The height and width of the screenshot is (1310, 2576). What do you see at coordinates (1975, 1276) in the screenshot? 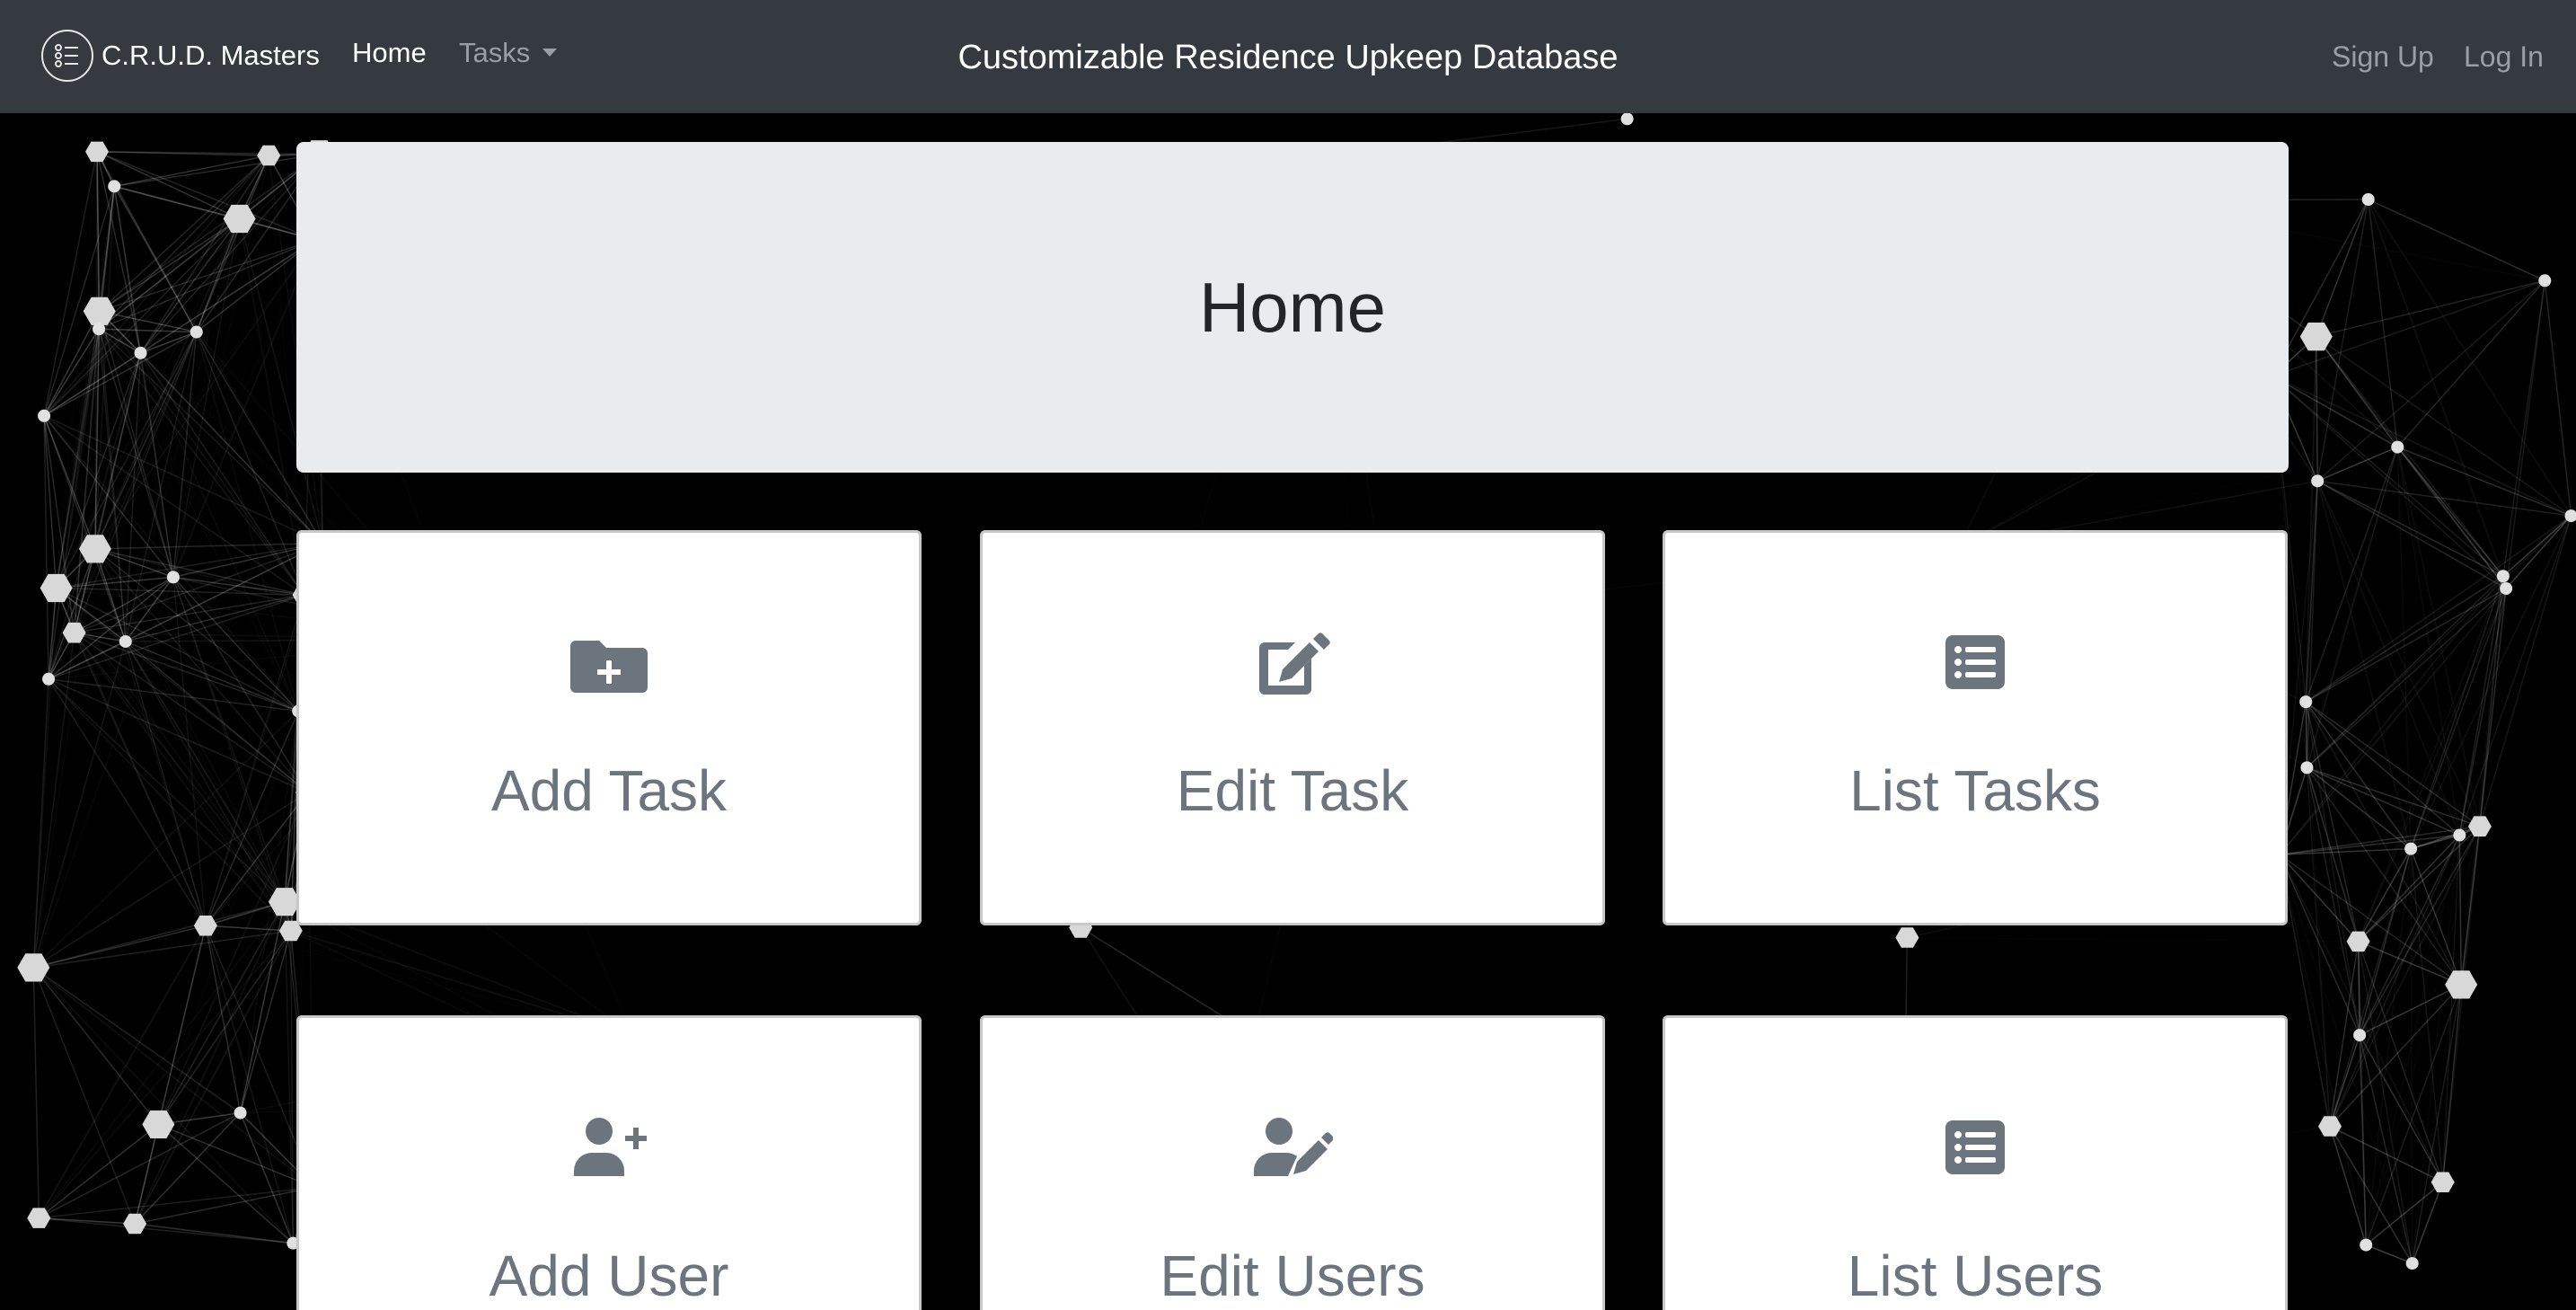
I see `card-label: List Users` at bounding box center [1975, 1276].